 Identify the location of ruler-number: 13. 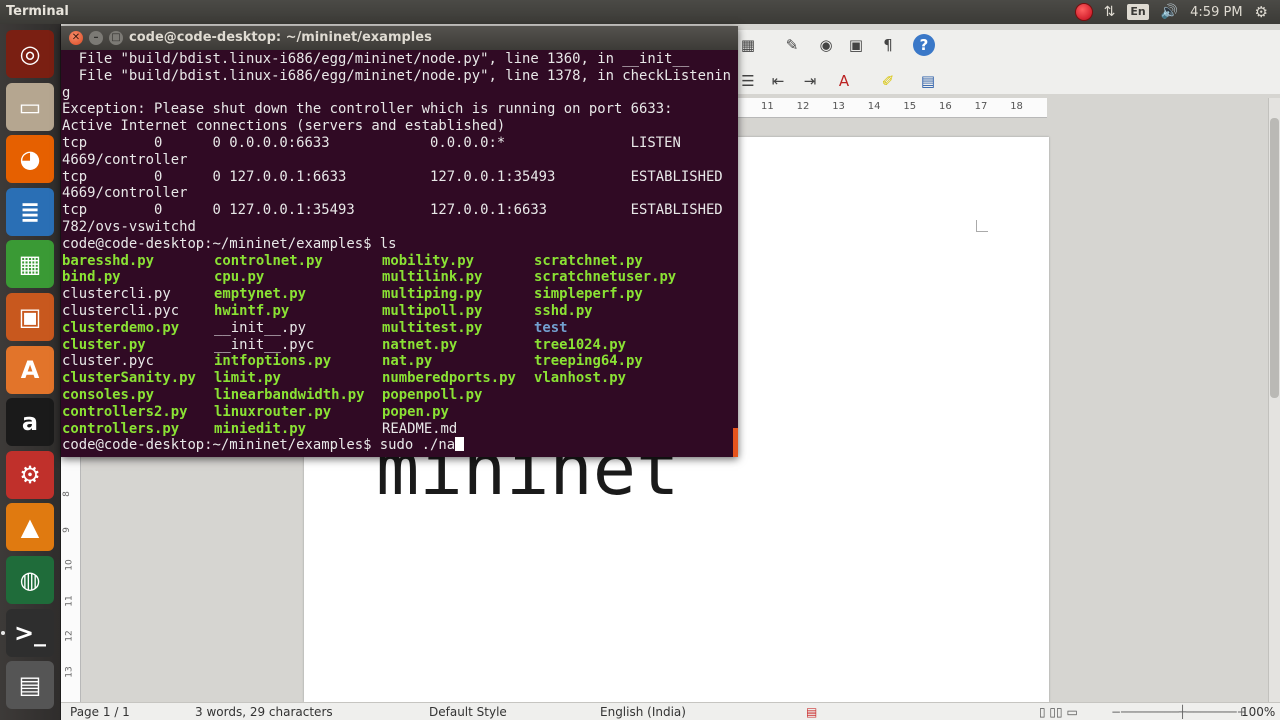
(838, 106).